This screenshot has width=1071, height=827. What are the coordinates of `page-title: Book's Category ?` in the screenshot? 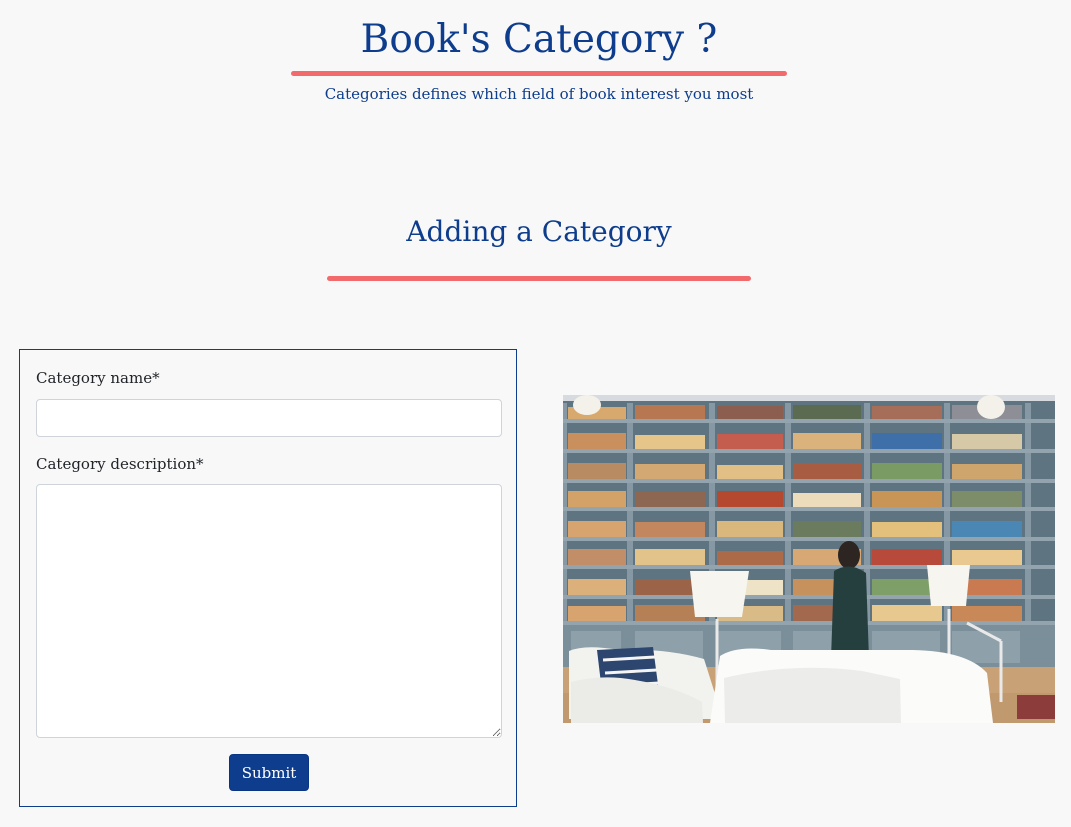 It's located at (539, 39).